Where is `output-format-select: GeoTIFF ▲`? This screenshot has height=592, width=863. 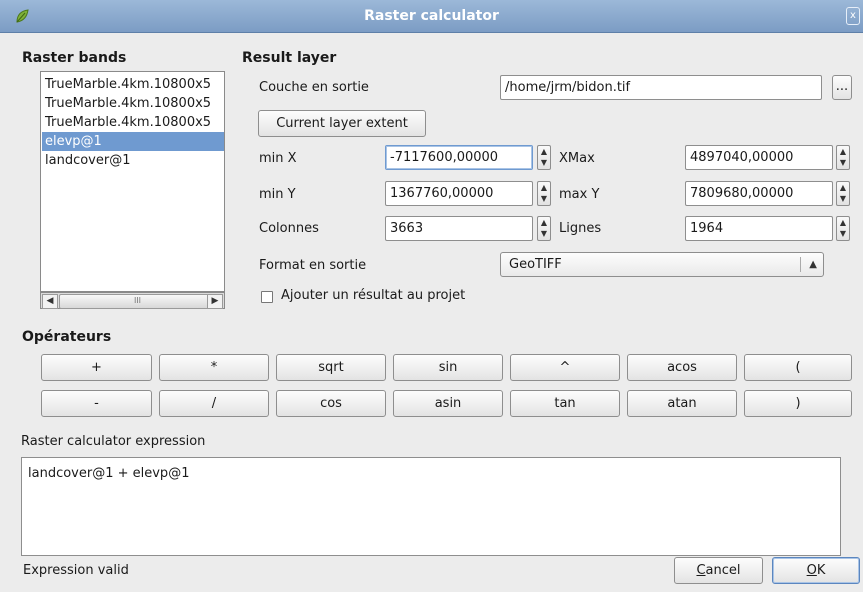
output-format-select: GeoTIFF ▲ is located at coordinates (662, 264).